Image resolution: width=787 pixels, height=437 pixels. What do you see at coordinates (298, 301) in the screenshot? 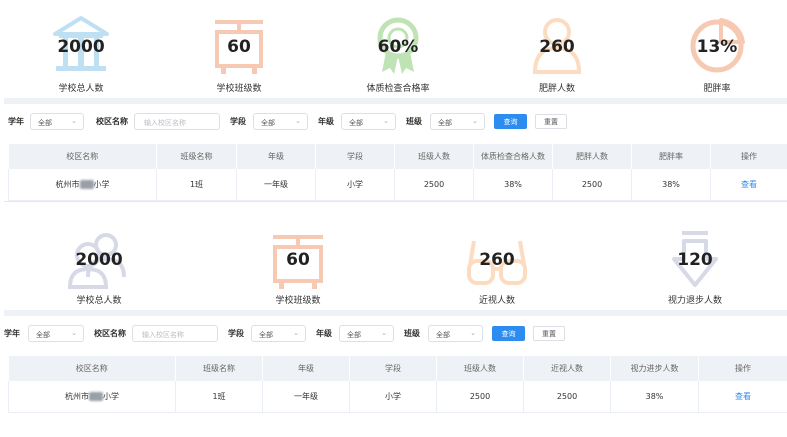
I see `stat-label: 学校班级数` at bounding box center [298, 301].